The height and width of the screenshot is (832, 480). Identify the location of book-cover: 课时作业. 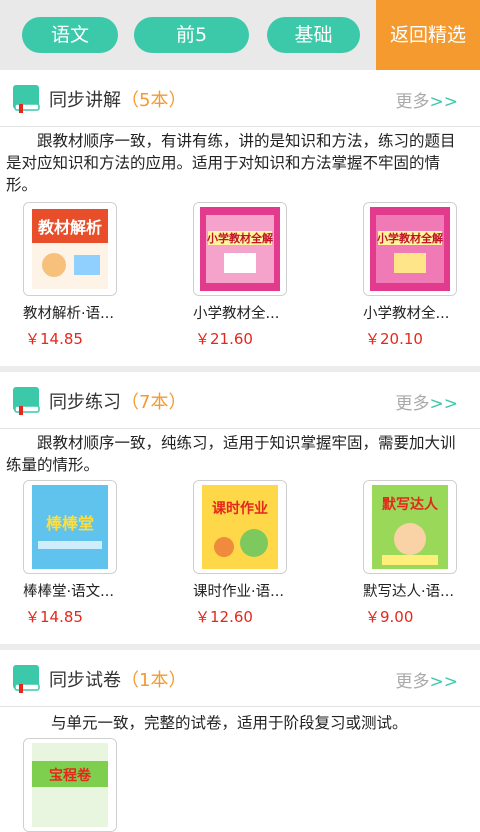
(240, 527).